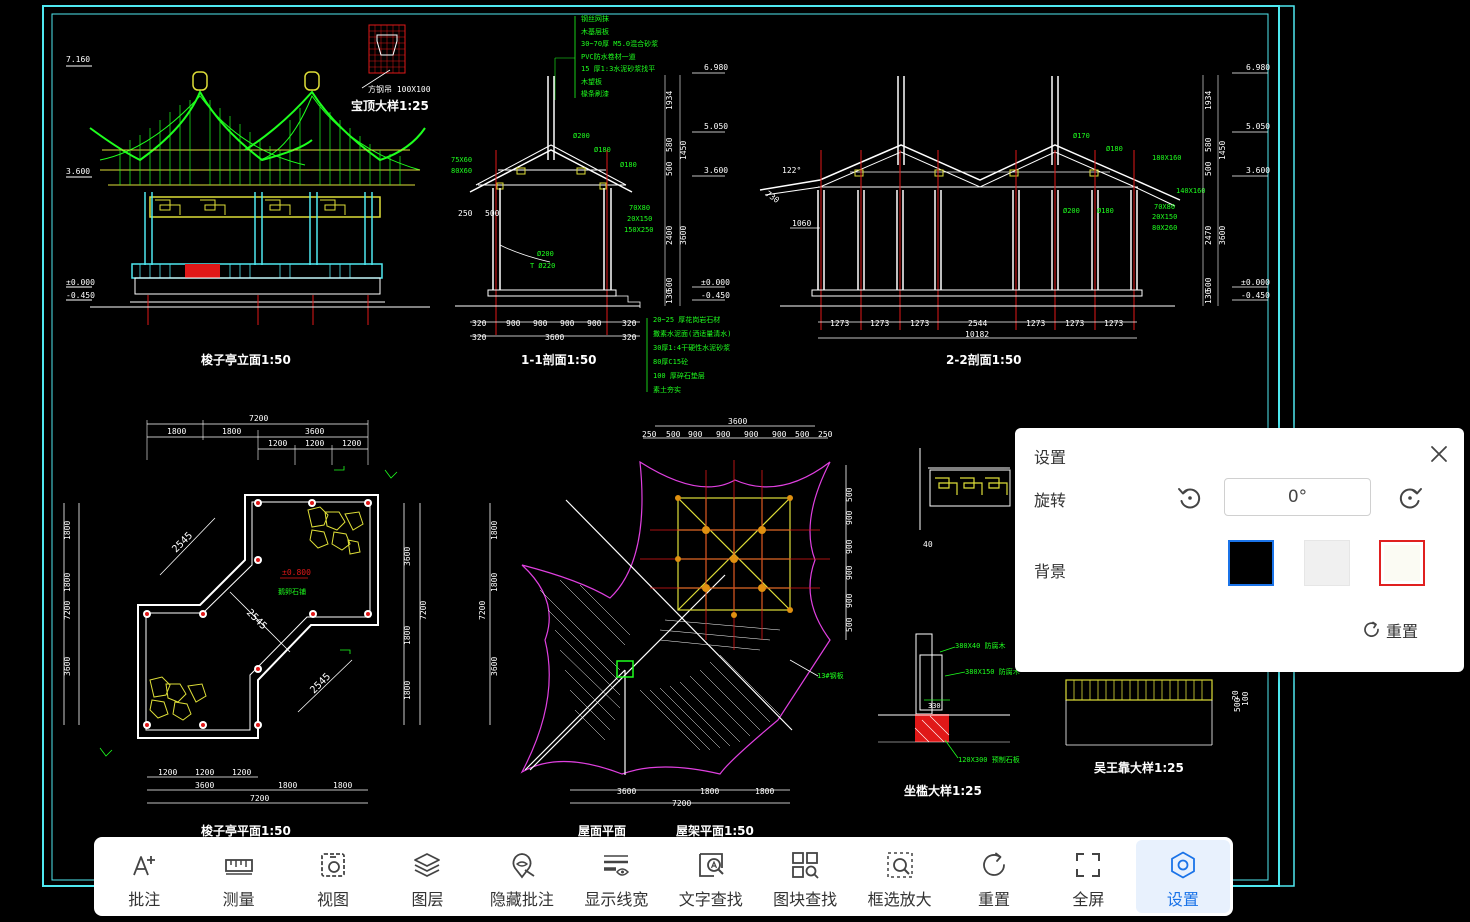  Describe the element at coordinates (1164, 217) in the screenshot. I see `s22-d20: 20X150` at that location.